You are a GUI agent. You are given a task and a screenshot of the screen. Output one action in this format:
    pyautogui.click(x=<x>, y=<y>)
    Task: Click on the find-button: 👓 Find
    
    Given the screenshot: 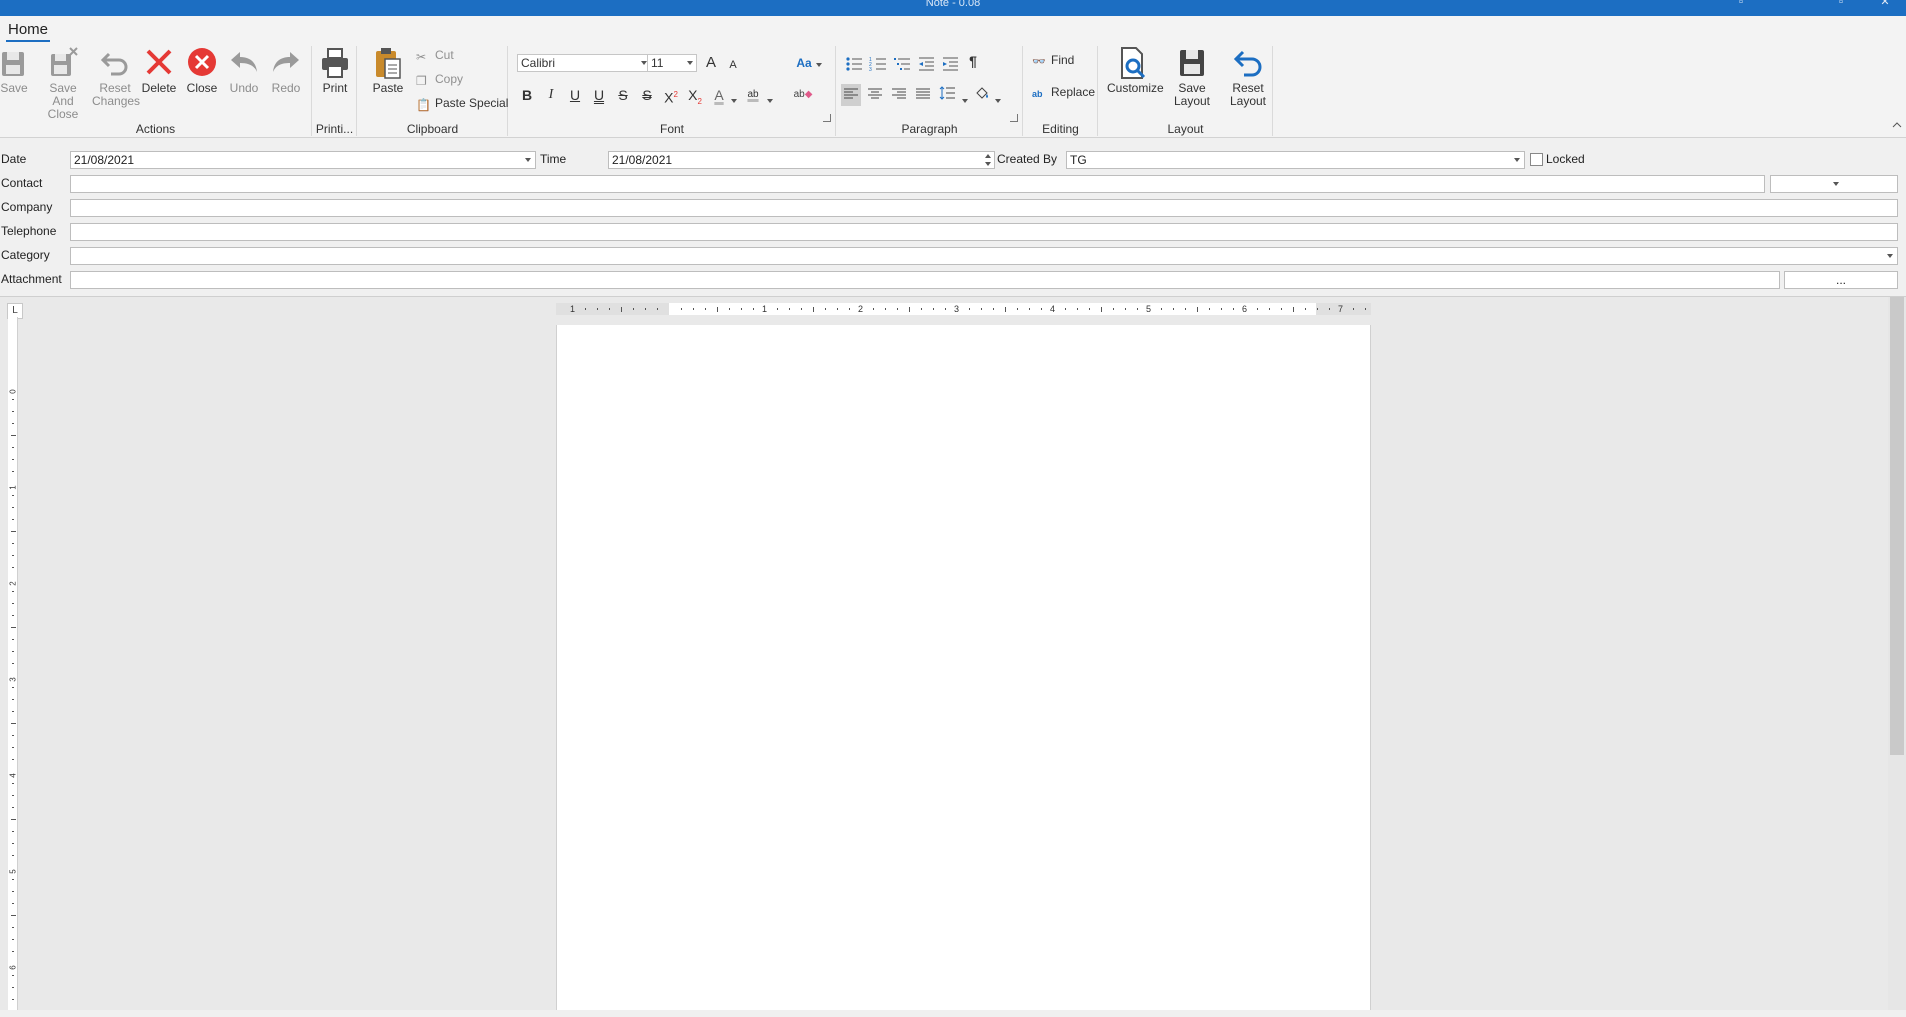 What is the action you would take?
    pyautogui.click(x=1053, y=60)
    